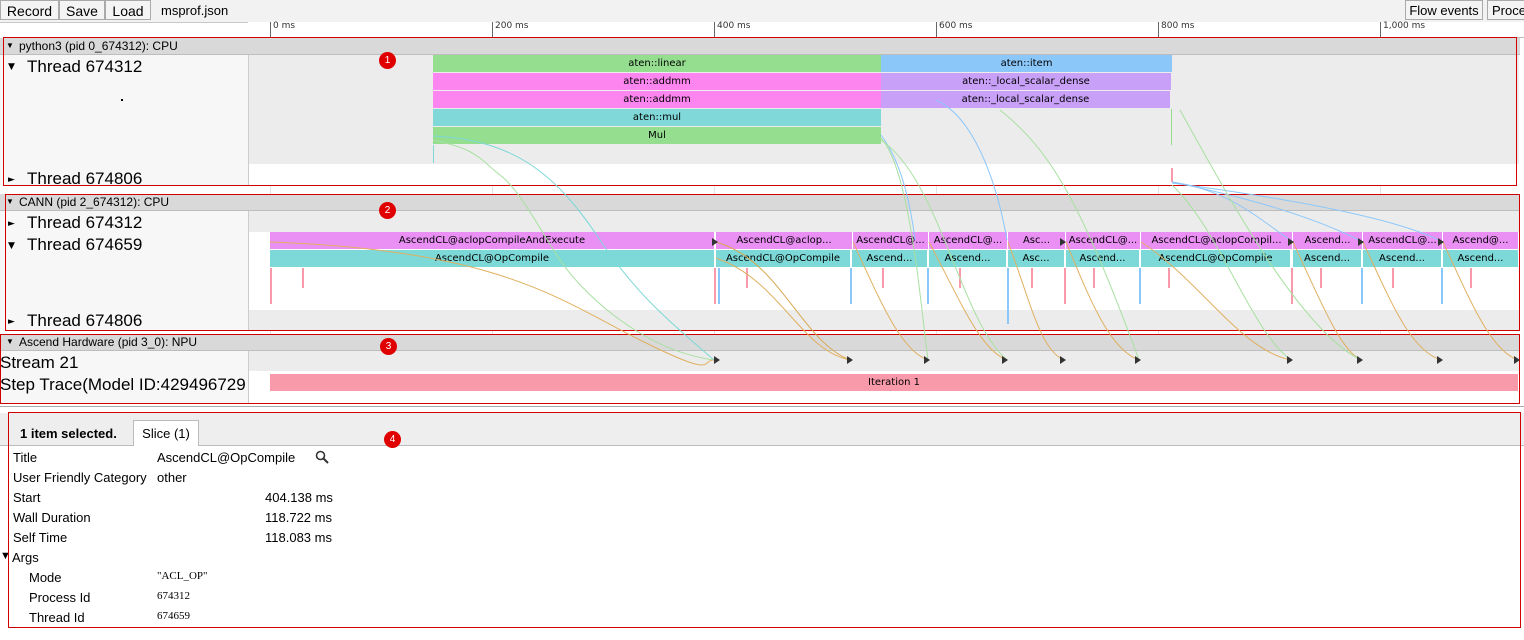 The image size is (1524, 640). I want to click on field-value: 404.138 ms, so click(299, 497).